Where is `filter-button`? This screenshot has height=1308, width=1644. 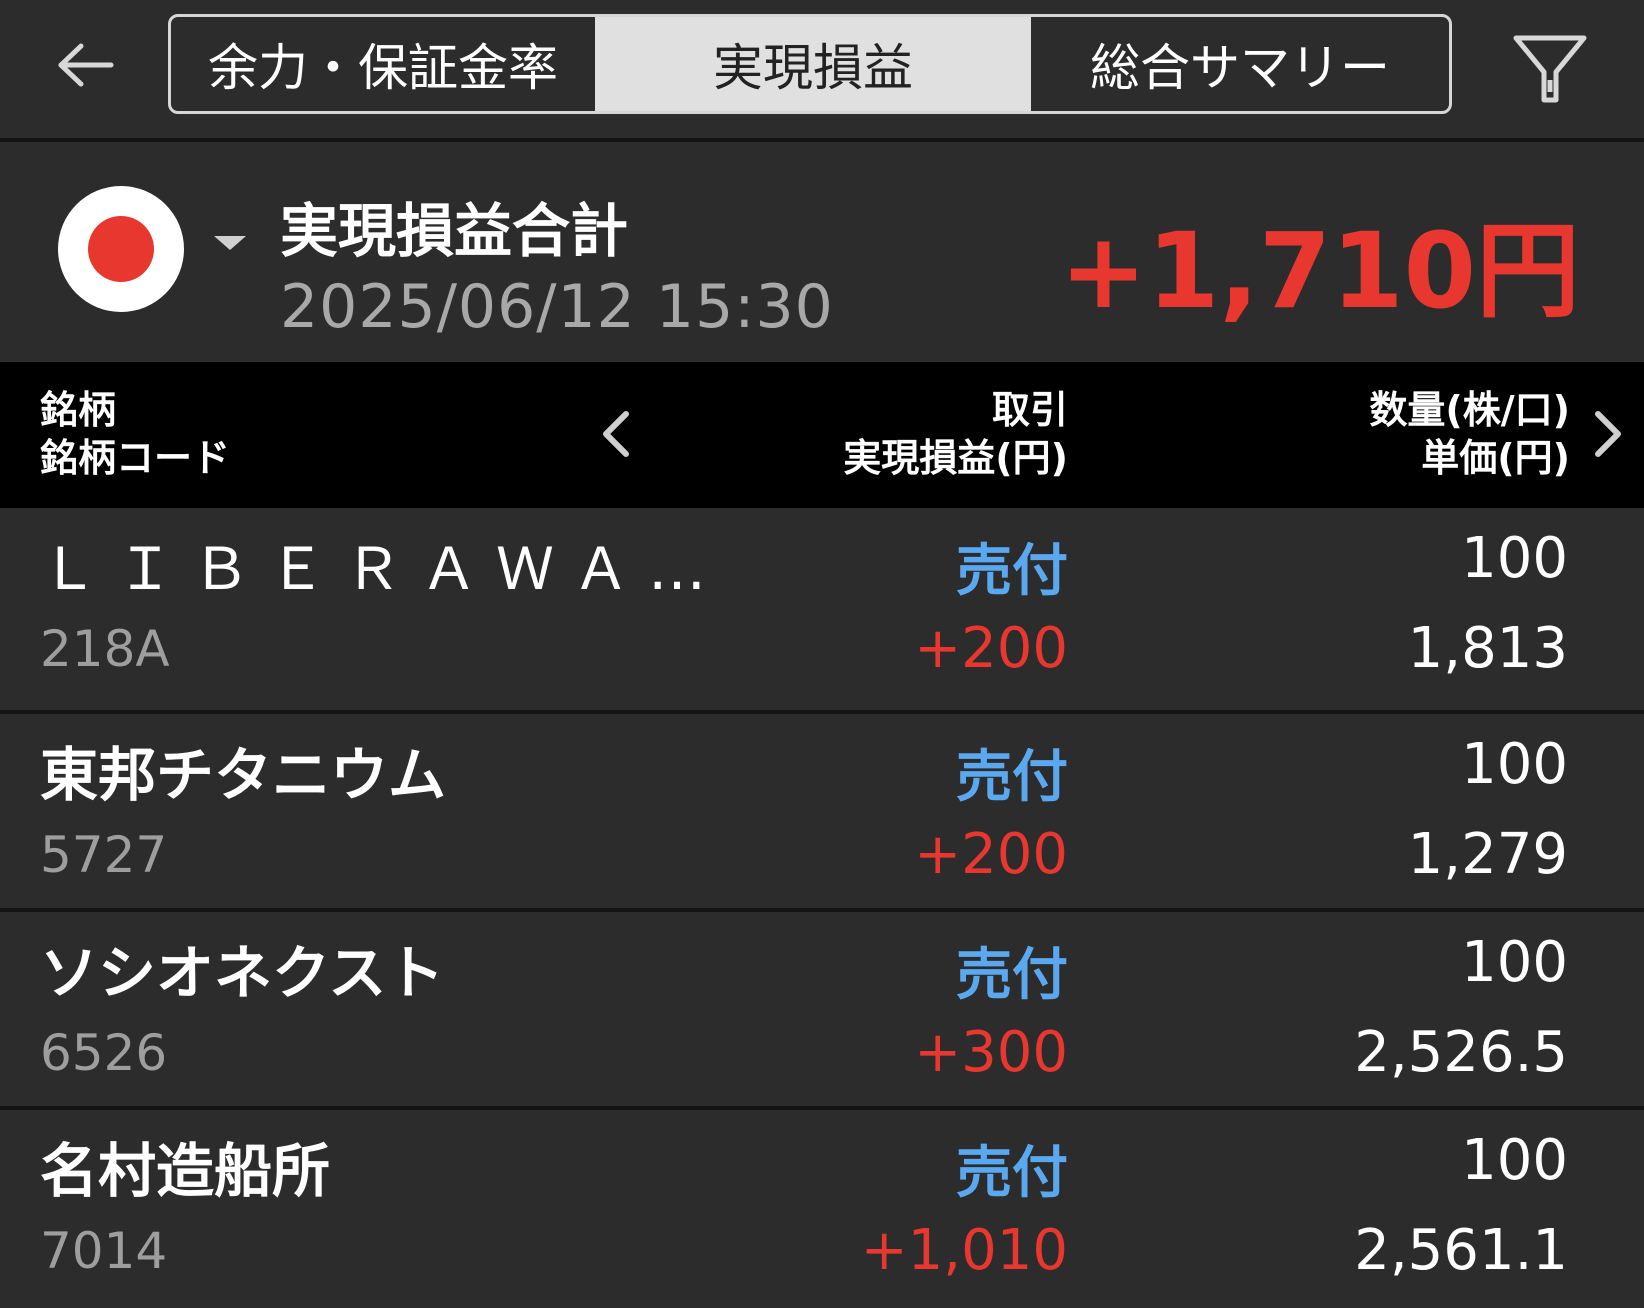
filter-button is located at coordinates (1550, 70).